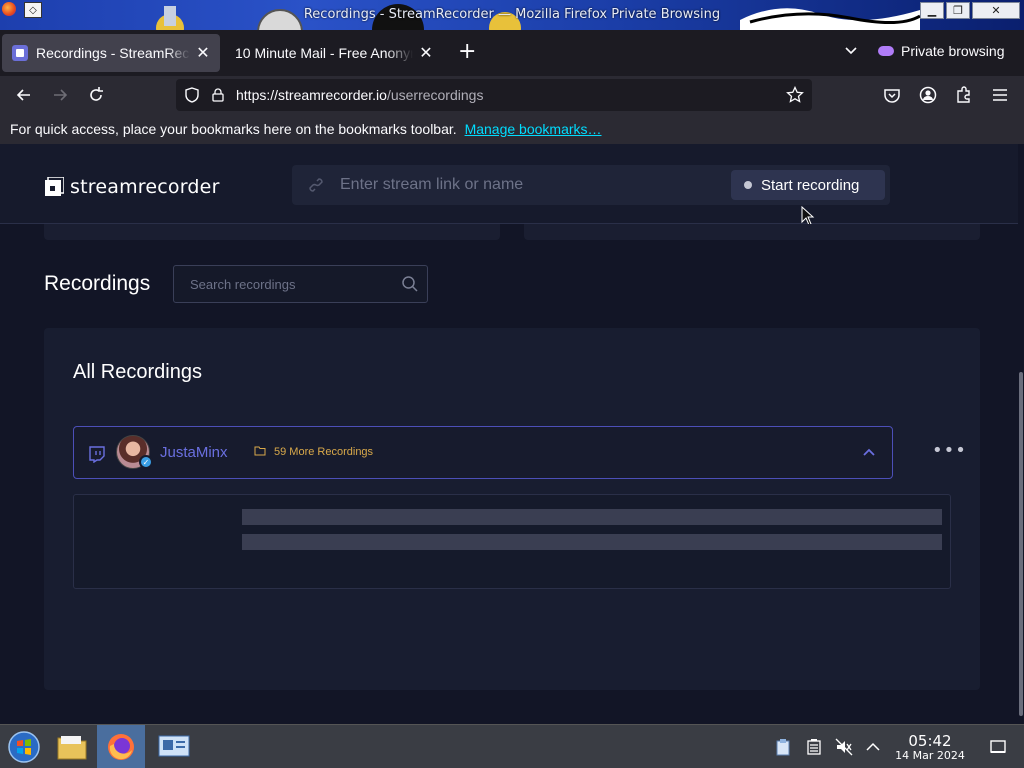 This screenshot has height=768, width=1024. Describe the element at coordinates (432, 184) in the screenshot. I see `stream-link-placeholder: Enter stream link or name` at that location.